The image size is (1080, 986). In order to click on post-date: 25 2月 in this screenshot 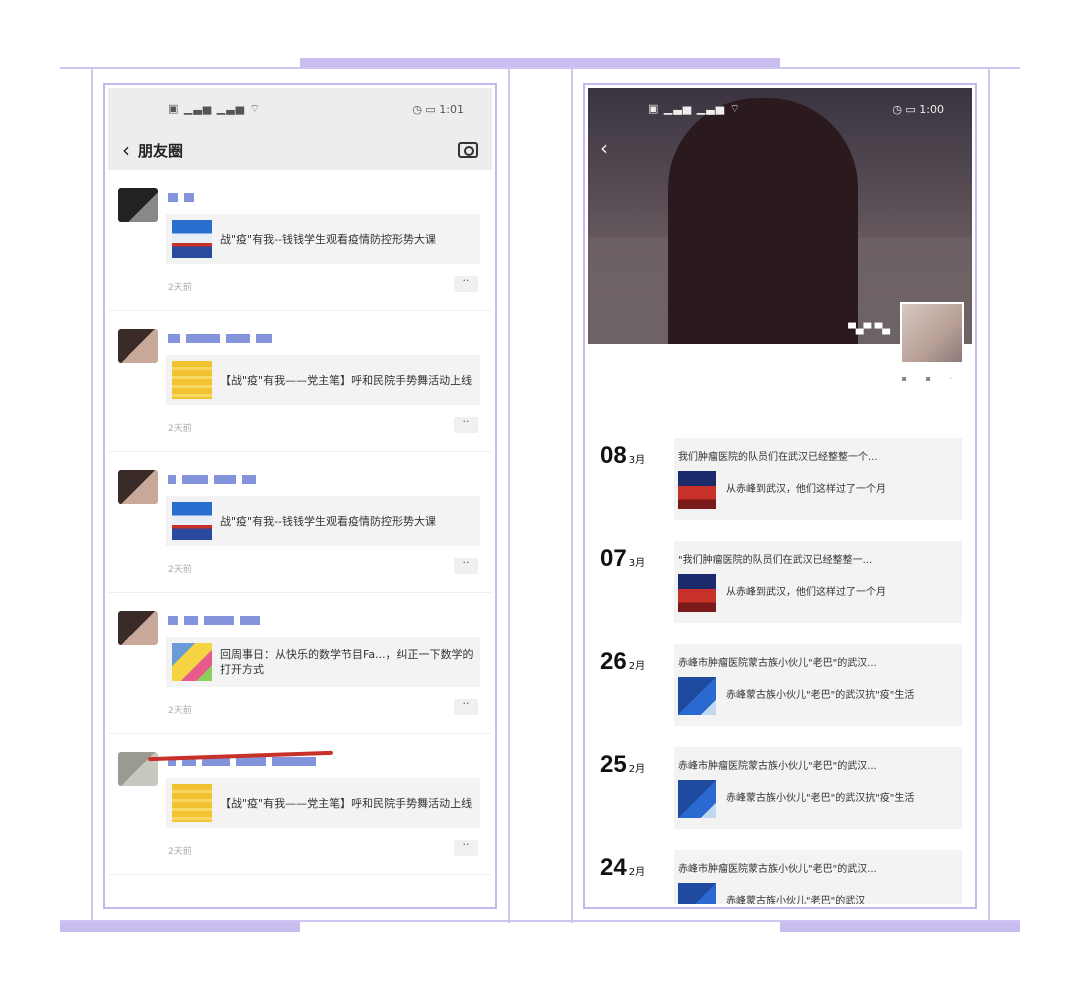, I will do `click(622, 765)`.